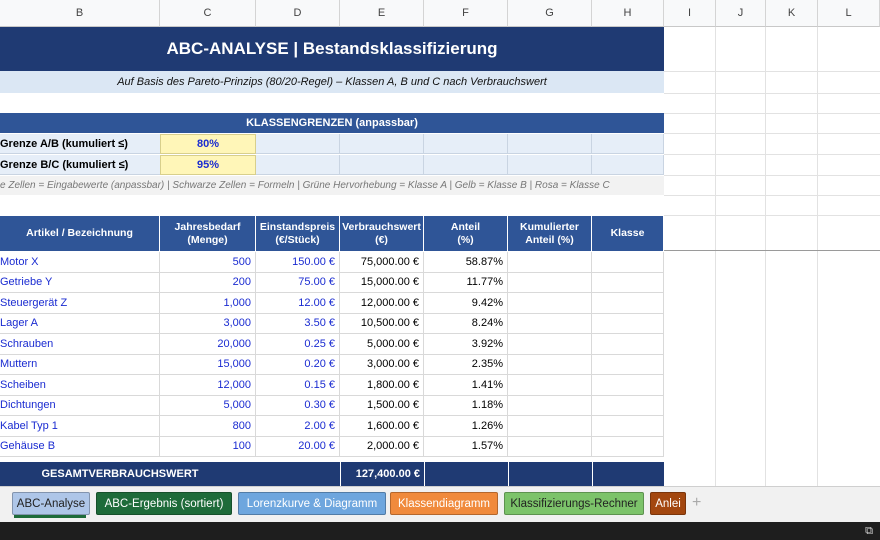  I want to click on column-header-F: F, so click(466, 13).